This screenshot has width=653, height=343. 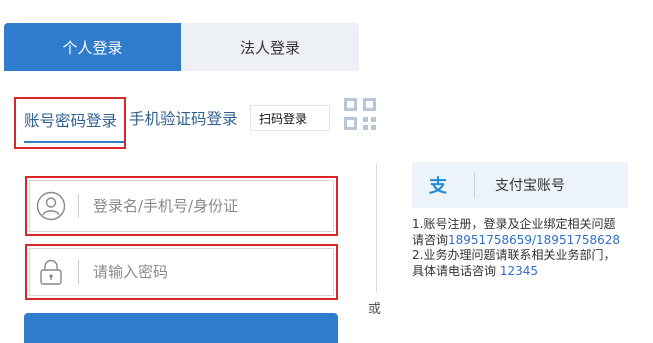 I want to click on password-field, so click(x=181, y=272).